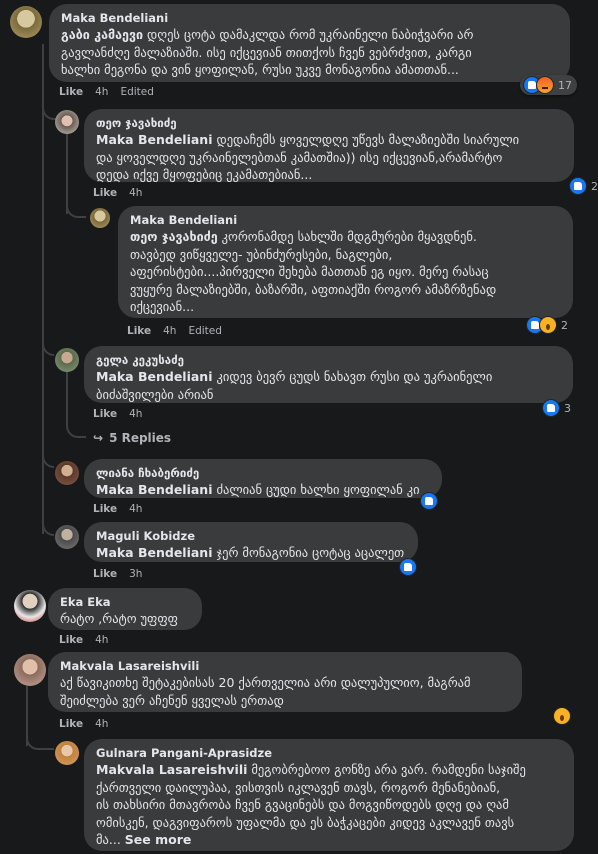  I want to click on commenter-name: Gulnara Pangani-Aprasidze, so click(329, 753).